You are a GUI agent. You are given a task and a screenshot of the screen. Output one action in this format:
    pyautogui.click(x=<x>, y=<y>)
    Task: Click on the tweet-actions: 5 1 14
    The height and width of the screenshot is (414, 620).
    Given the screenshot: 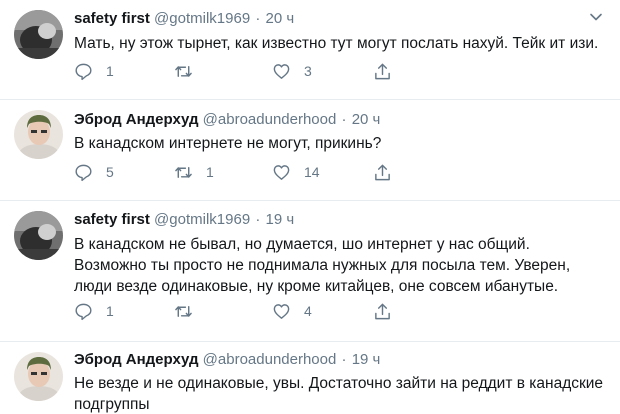 What is the action you would take?
    pyautogui.click(x=314, y=172)
    